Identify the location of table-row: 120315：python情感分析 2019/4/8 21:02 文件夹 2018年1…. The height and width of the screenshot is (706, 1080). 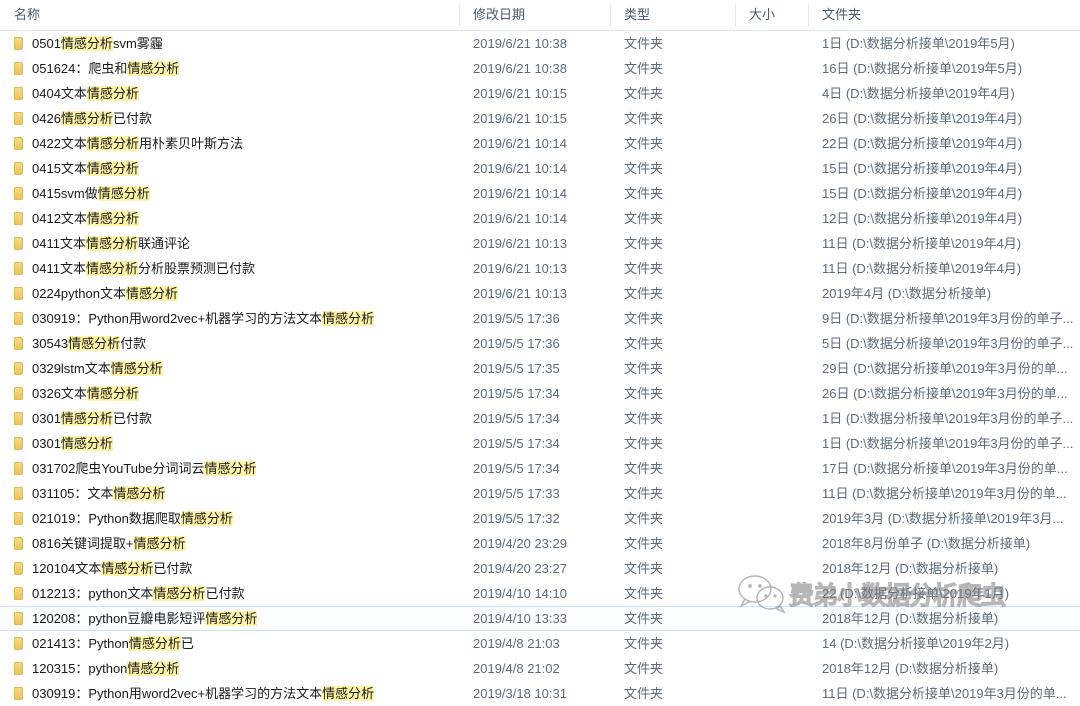
(540, 668).